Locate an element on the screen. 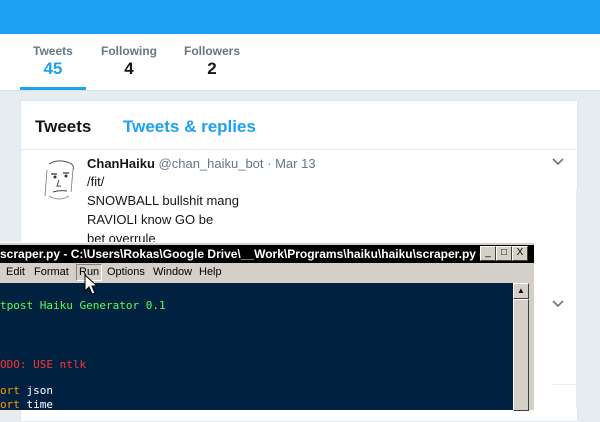 This screenshot has width=600, height=422. tweet-header: ChanHaiku @chan_haiku_bot · Mar 13 is located at coordinates (201, 163).